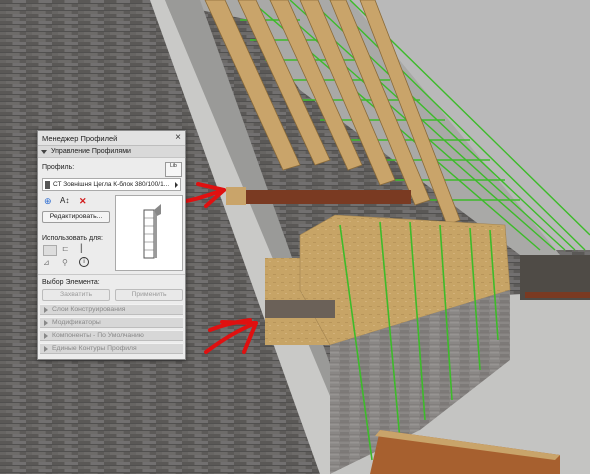  Describe the element at coordinates (83, 201) in the screenshot. I see `delete-icon: ✕` at that location.